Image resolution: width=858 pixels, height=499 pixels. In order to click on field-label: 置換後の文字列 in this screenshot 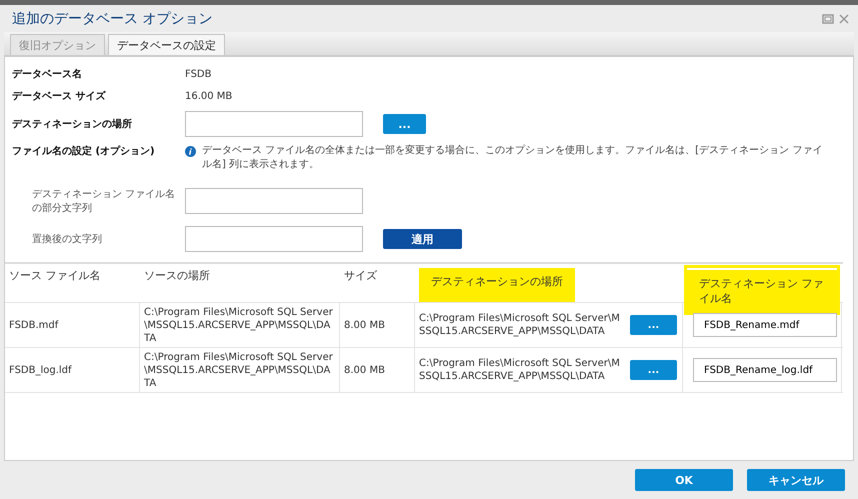, I will do `click(67, 239)`.